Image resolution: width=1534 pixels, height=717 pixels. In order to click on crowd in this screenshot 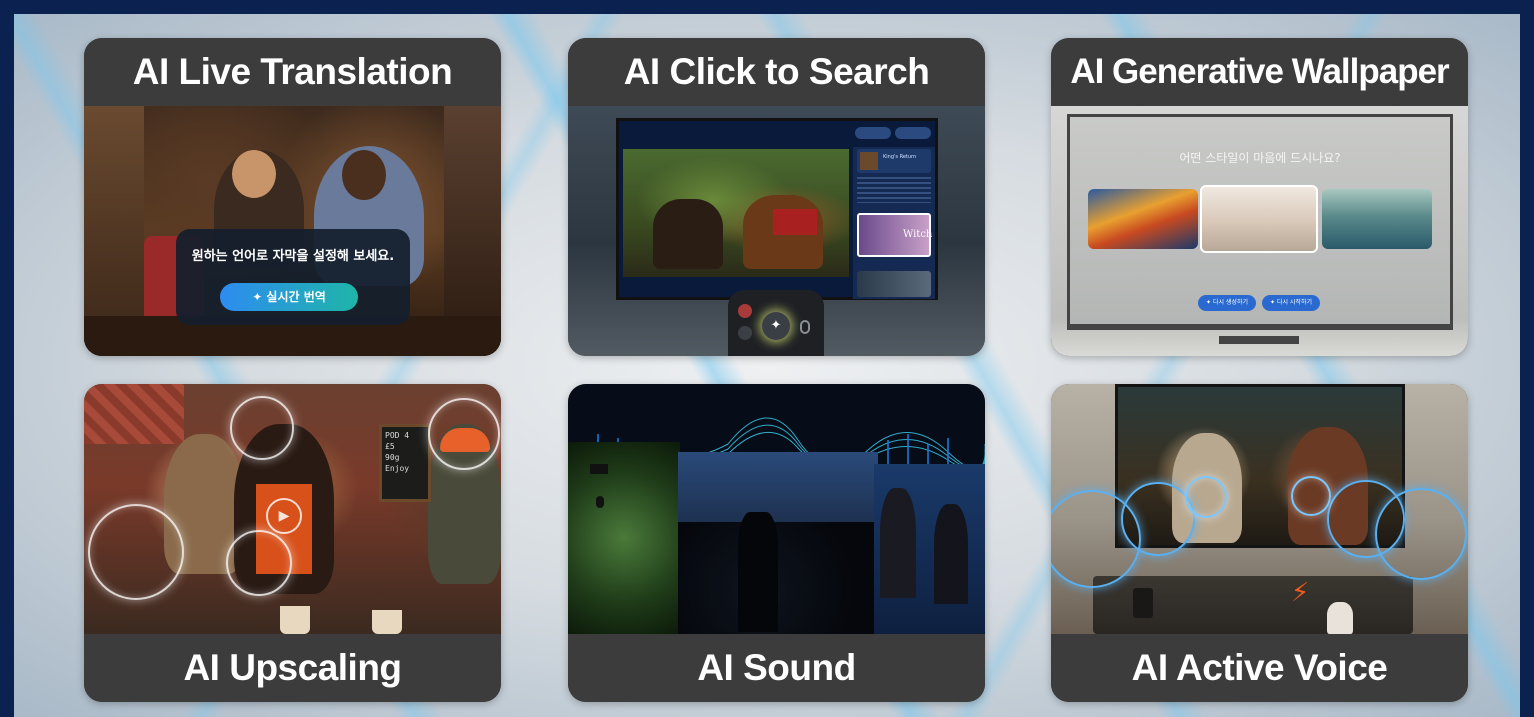, I will do `click(778, 578)`.